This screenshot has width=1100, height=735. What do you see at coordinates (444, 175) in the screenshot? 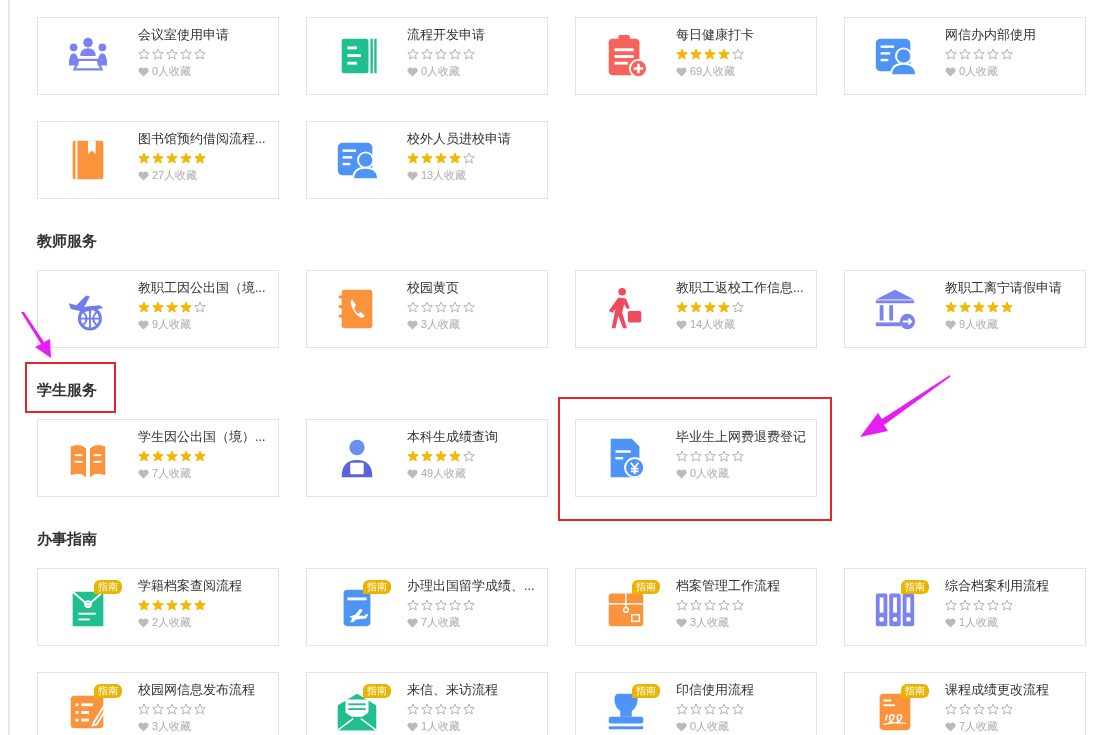
I see `favorites-count: 13人收藏` at bounding box center [444, 175].